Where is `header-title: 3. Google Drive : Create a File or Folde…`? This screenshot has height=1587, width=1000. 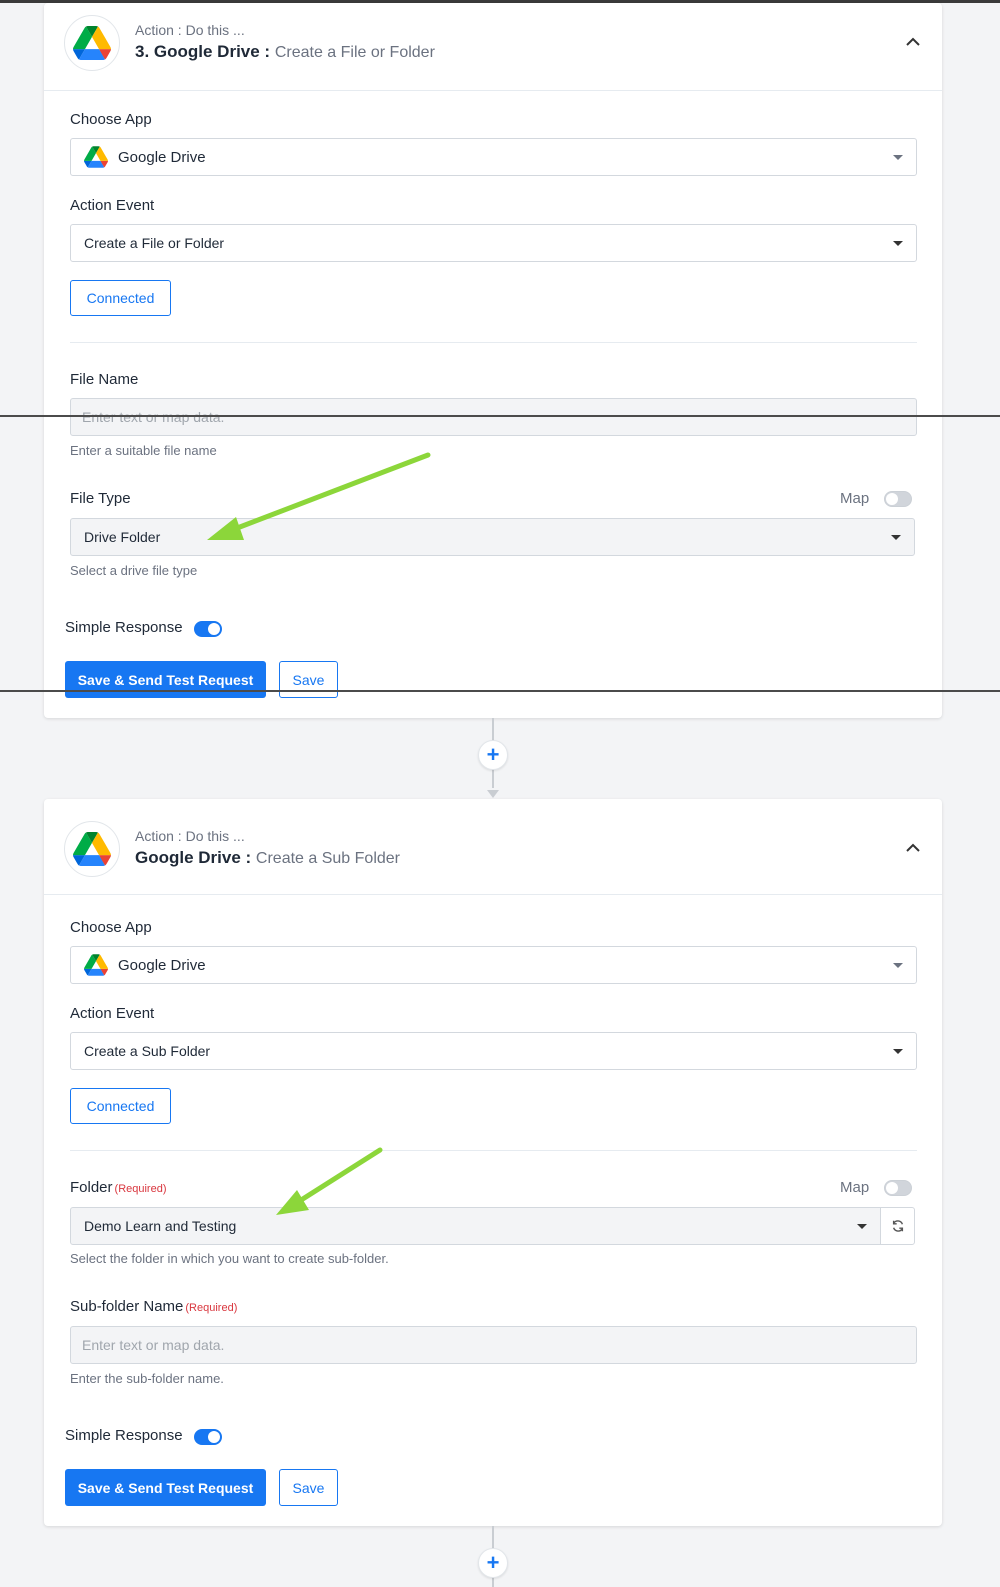
header-title: 3. Google Drive : Create a File or Folde… is located at coordinates (285, 52).